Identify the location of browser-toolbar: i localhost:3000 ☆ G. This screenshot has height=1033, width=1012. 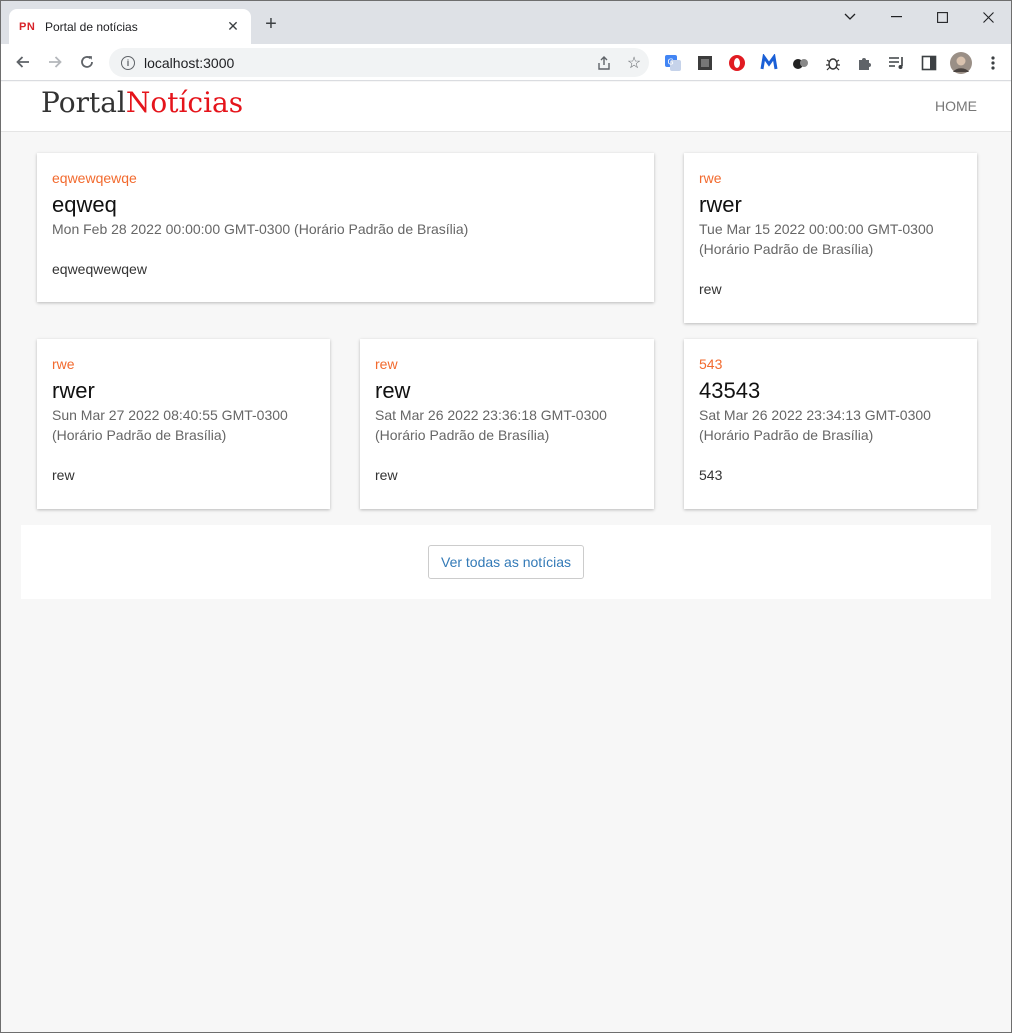
(506, 62).